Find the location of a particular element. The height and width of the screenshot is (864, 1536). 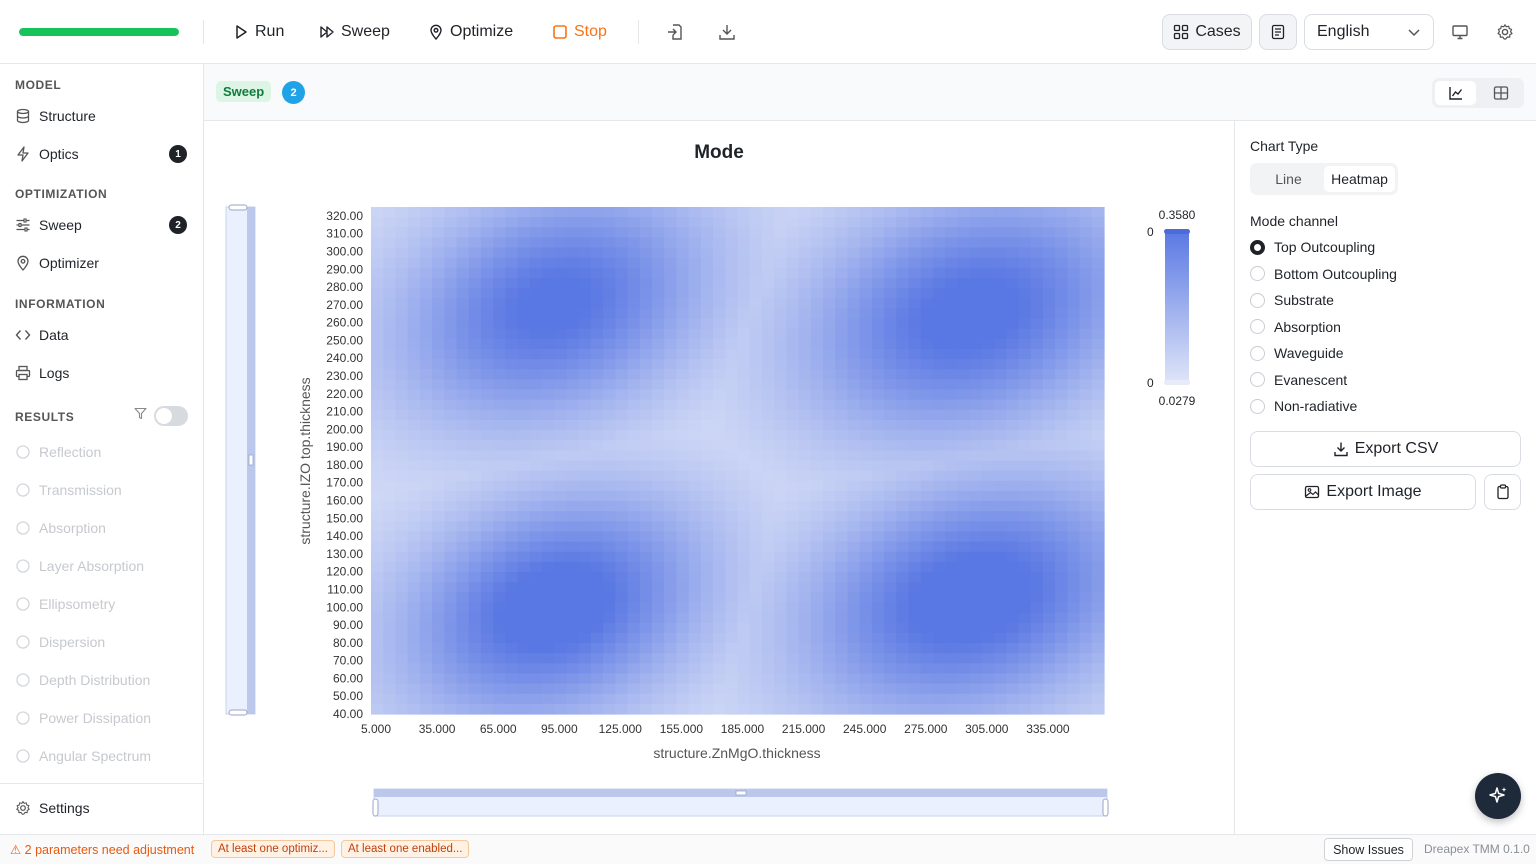

sidebar-item-settings: Settings is located at coordinates (103, 808).